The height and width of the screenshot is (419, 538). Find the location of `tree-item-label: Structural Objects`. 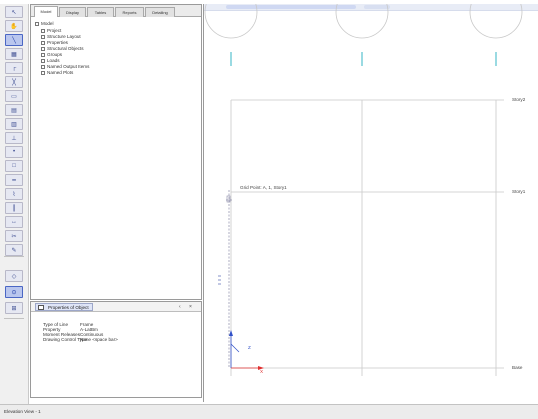

tree-item-label: Structural Objects is located at coordinates (65, 48).